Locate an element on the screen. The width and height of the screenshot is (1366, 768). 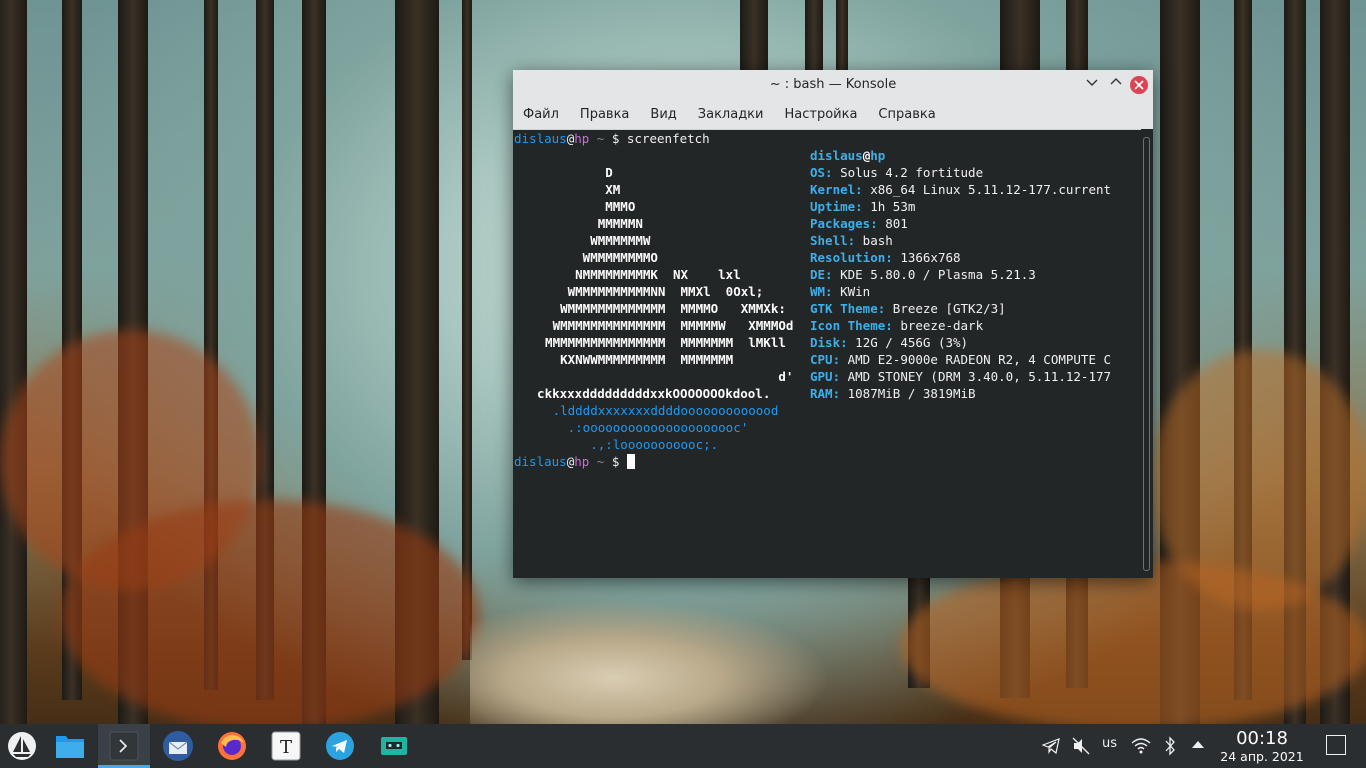
clock-date: 24 апр. 2021 is located at coordinates (1262, 756).